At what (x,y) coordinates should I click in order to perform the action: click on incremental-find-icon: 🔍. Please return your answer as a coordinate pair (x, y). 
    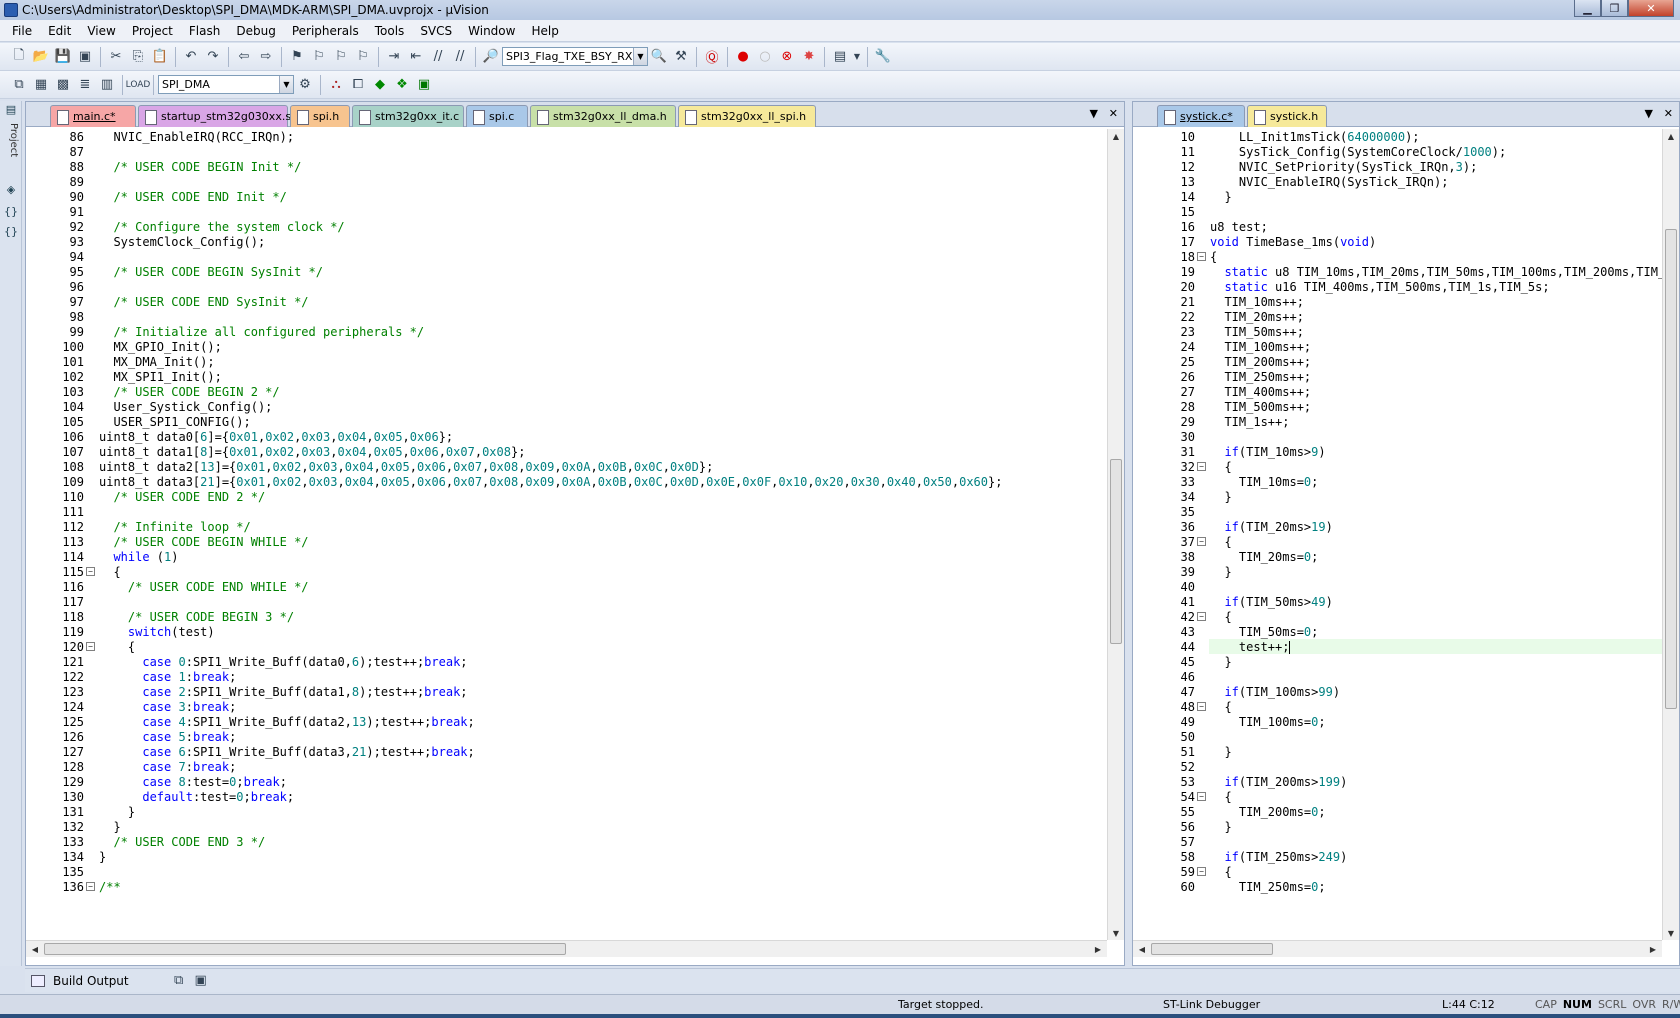
    Looking at the image, I should click on (659, 57).